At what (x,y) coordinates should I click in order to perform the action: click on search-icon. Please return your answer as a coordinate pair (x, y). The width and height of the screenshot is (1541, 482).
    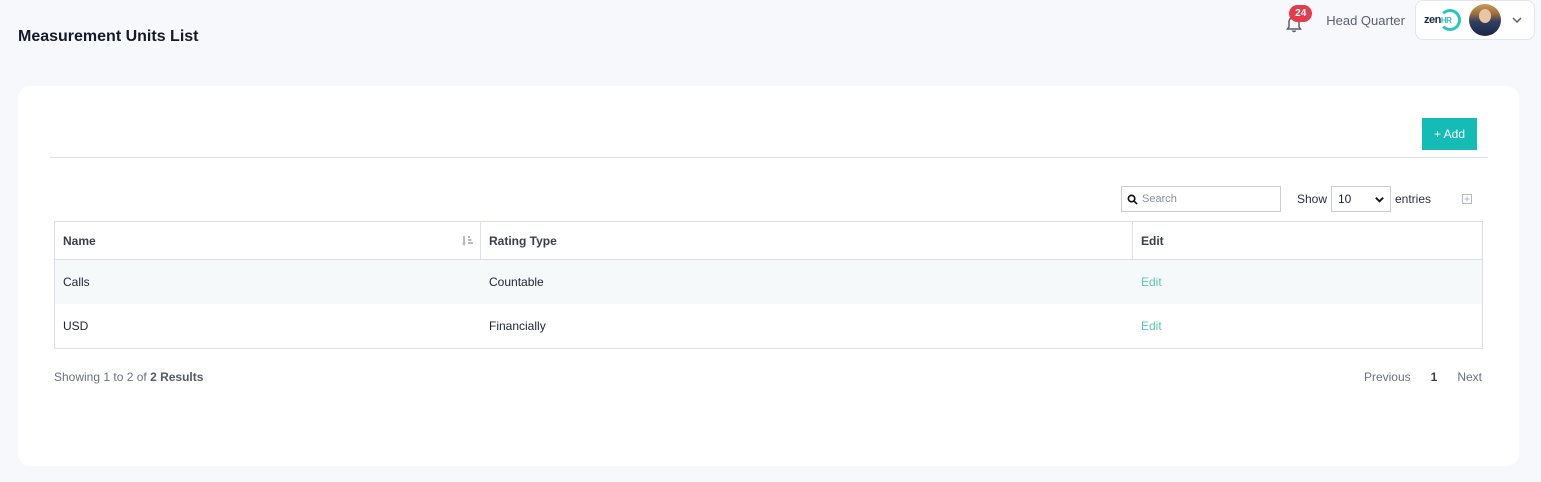
    Looking at the image, I should click on (1132, 199).